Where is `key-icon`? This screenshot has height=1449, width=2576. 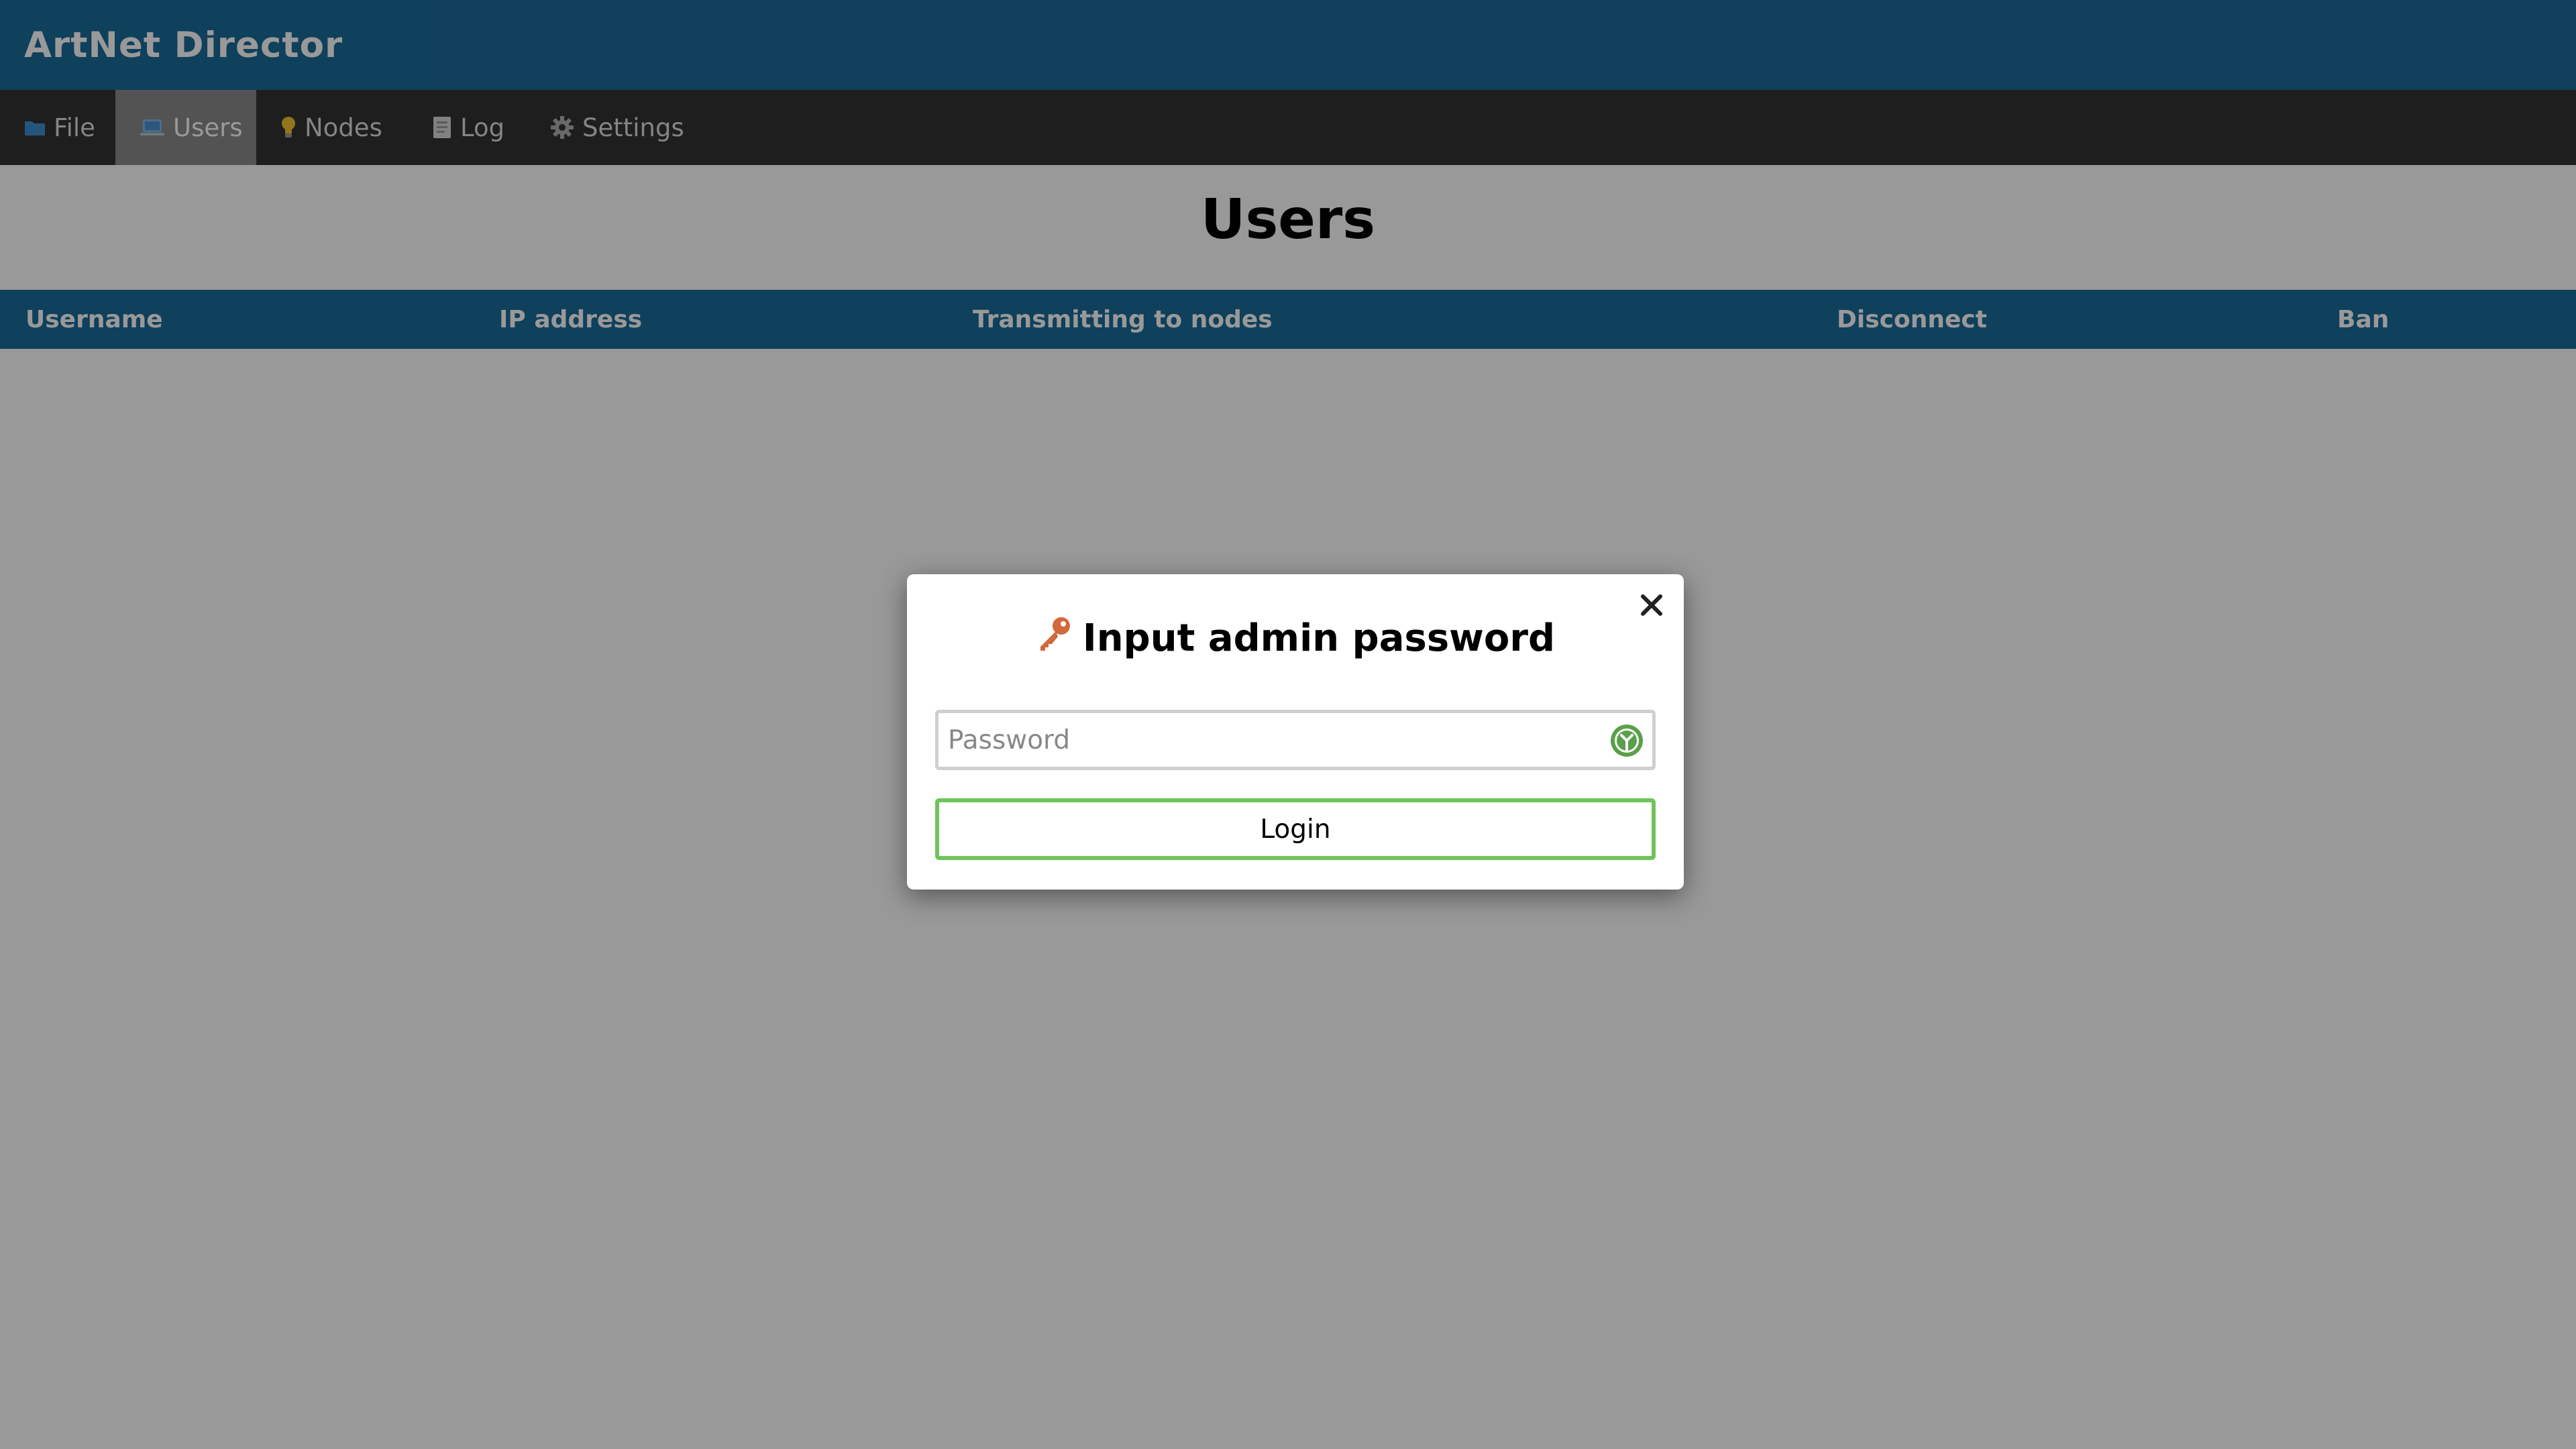 key-icon is located at coordinates (1054, 637).